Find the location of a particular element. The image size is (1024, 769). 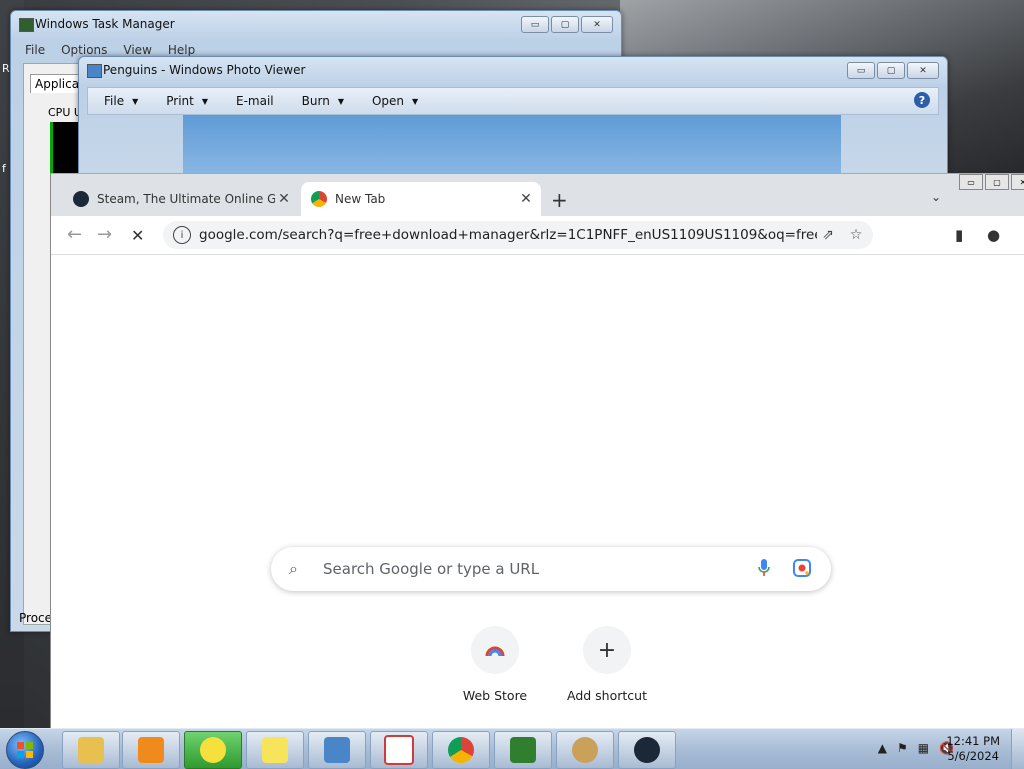

forward-arrow-icon: → is located at coordinates (104, 234).